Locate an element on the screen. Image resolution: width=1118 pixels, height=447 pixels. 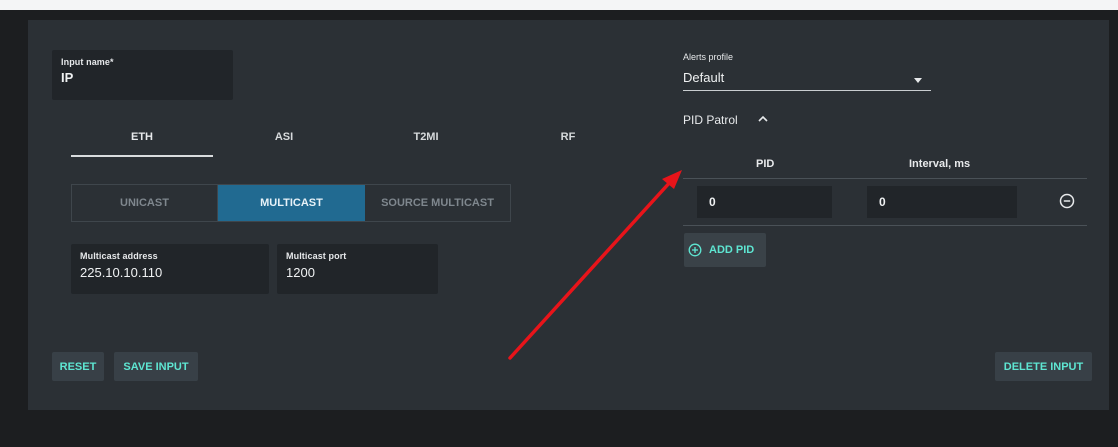
add-pid-label: ADD PID is located at coordinates (732, 250).